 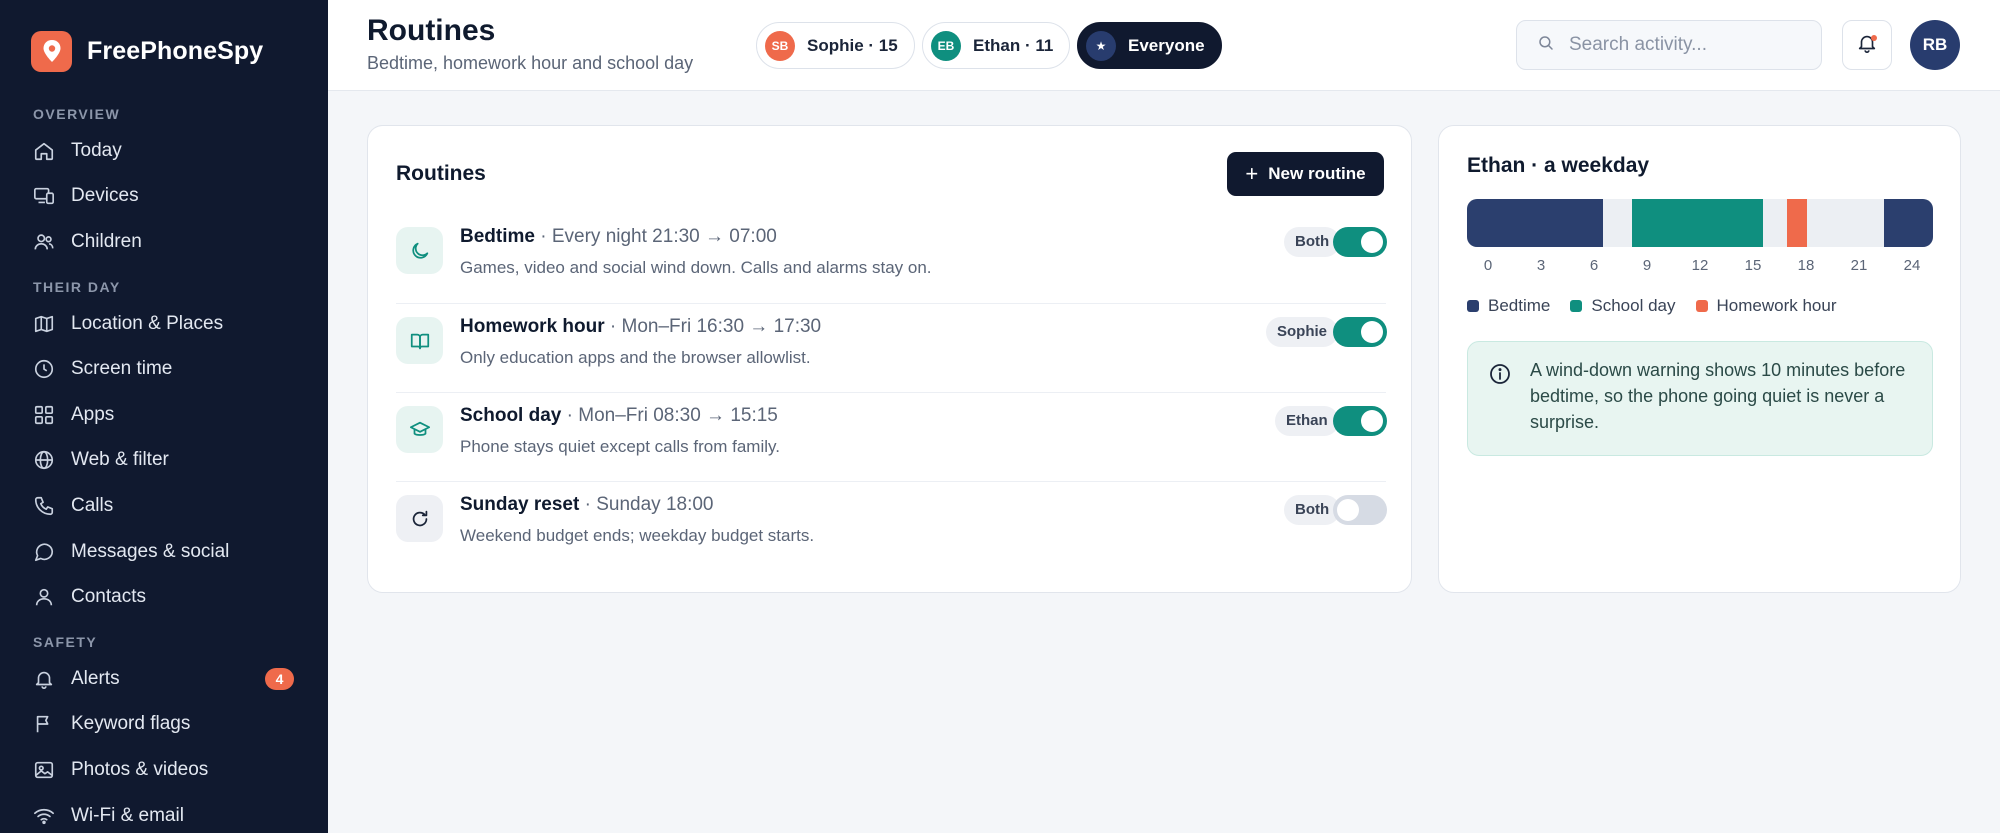 What do you see at coordinates (1546, 45) in the screenshot?
I see `search-icon` at bounding box center [1546, 45].